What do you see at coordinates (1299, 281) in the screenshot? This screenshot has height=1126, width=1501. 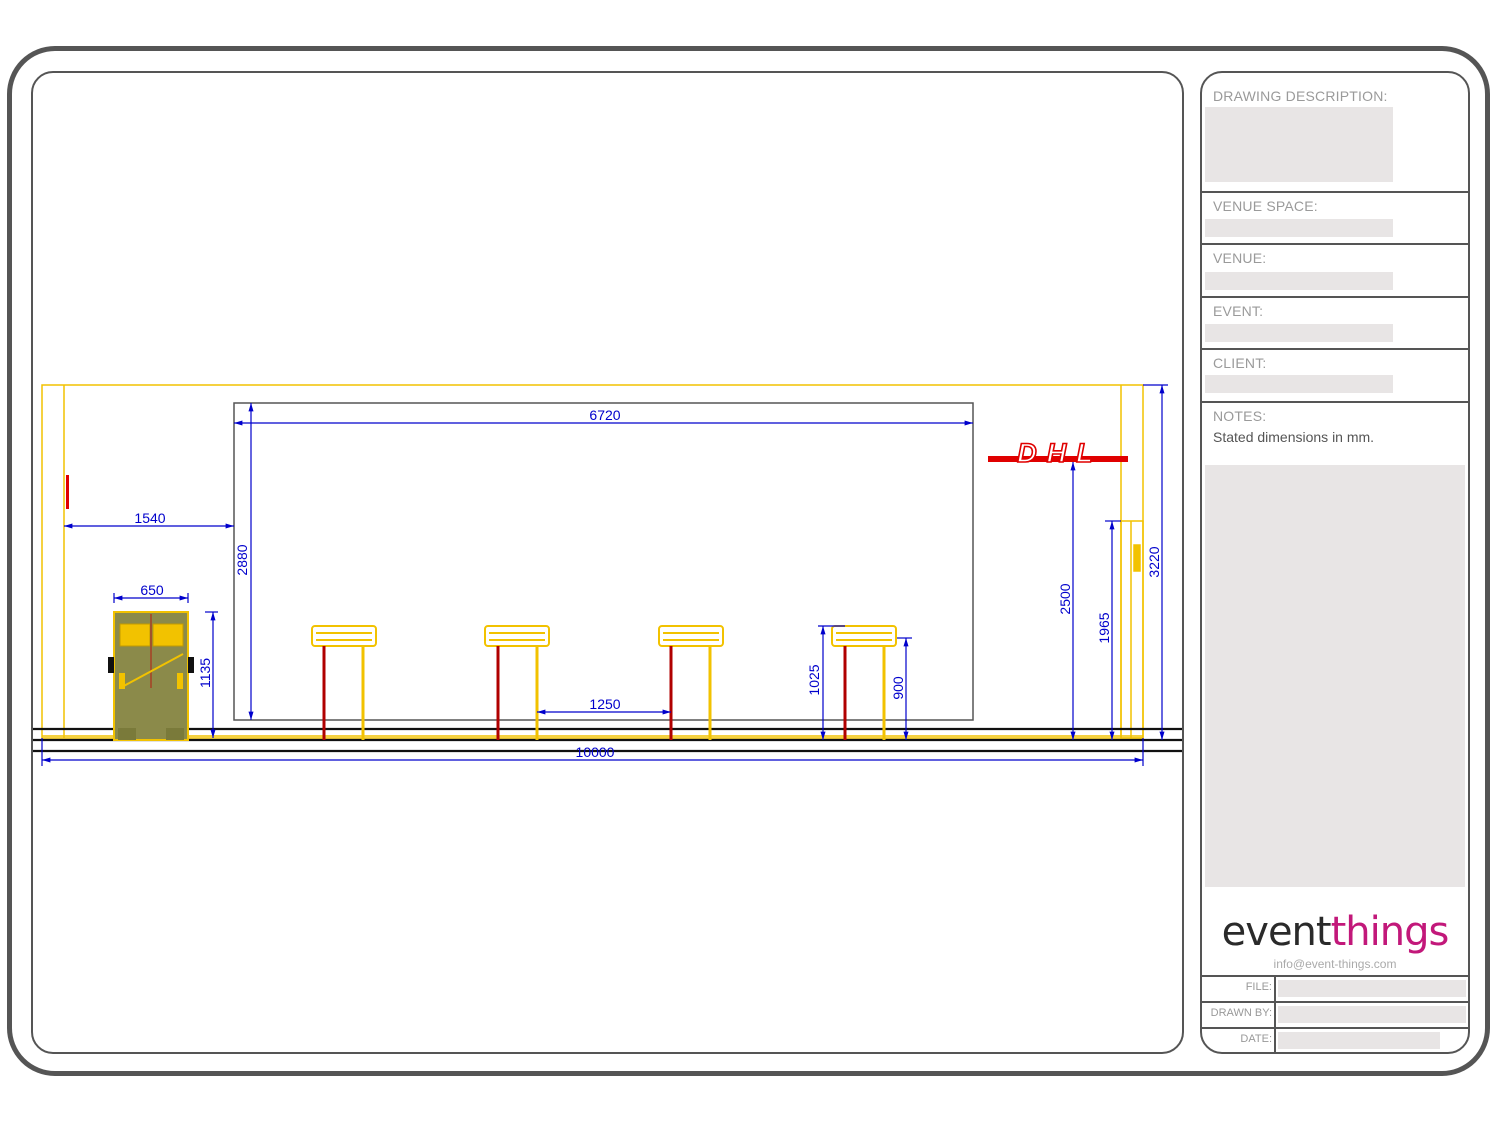 I see `venue-field` at bounding box center [1299, 281].